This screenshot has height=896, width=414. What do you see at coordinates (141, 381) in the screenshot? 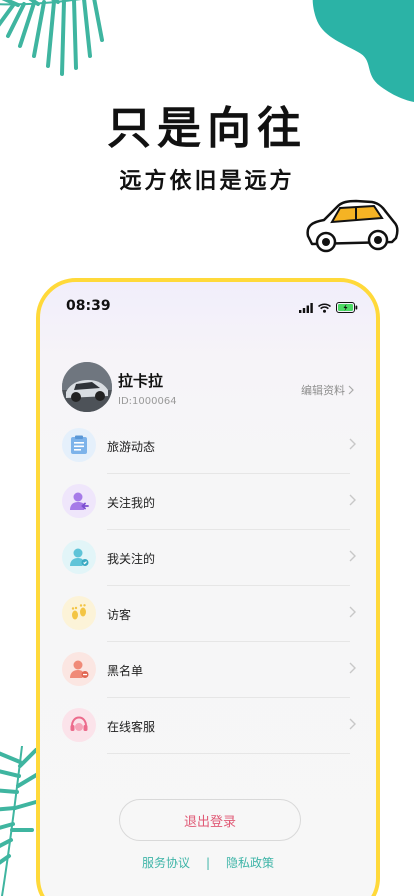
I see `profile-name: 拉卡拉` at bounding box center [141, 381].